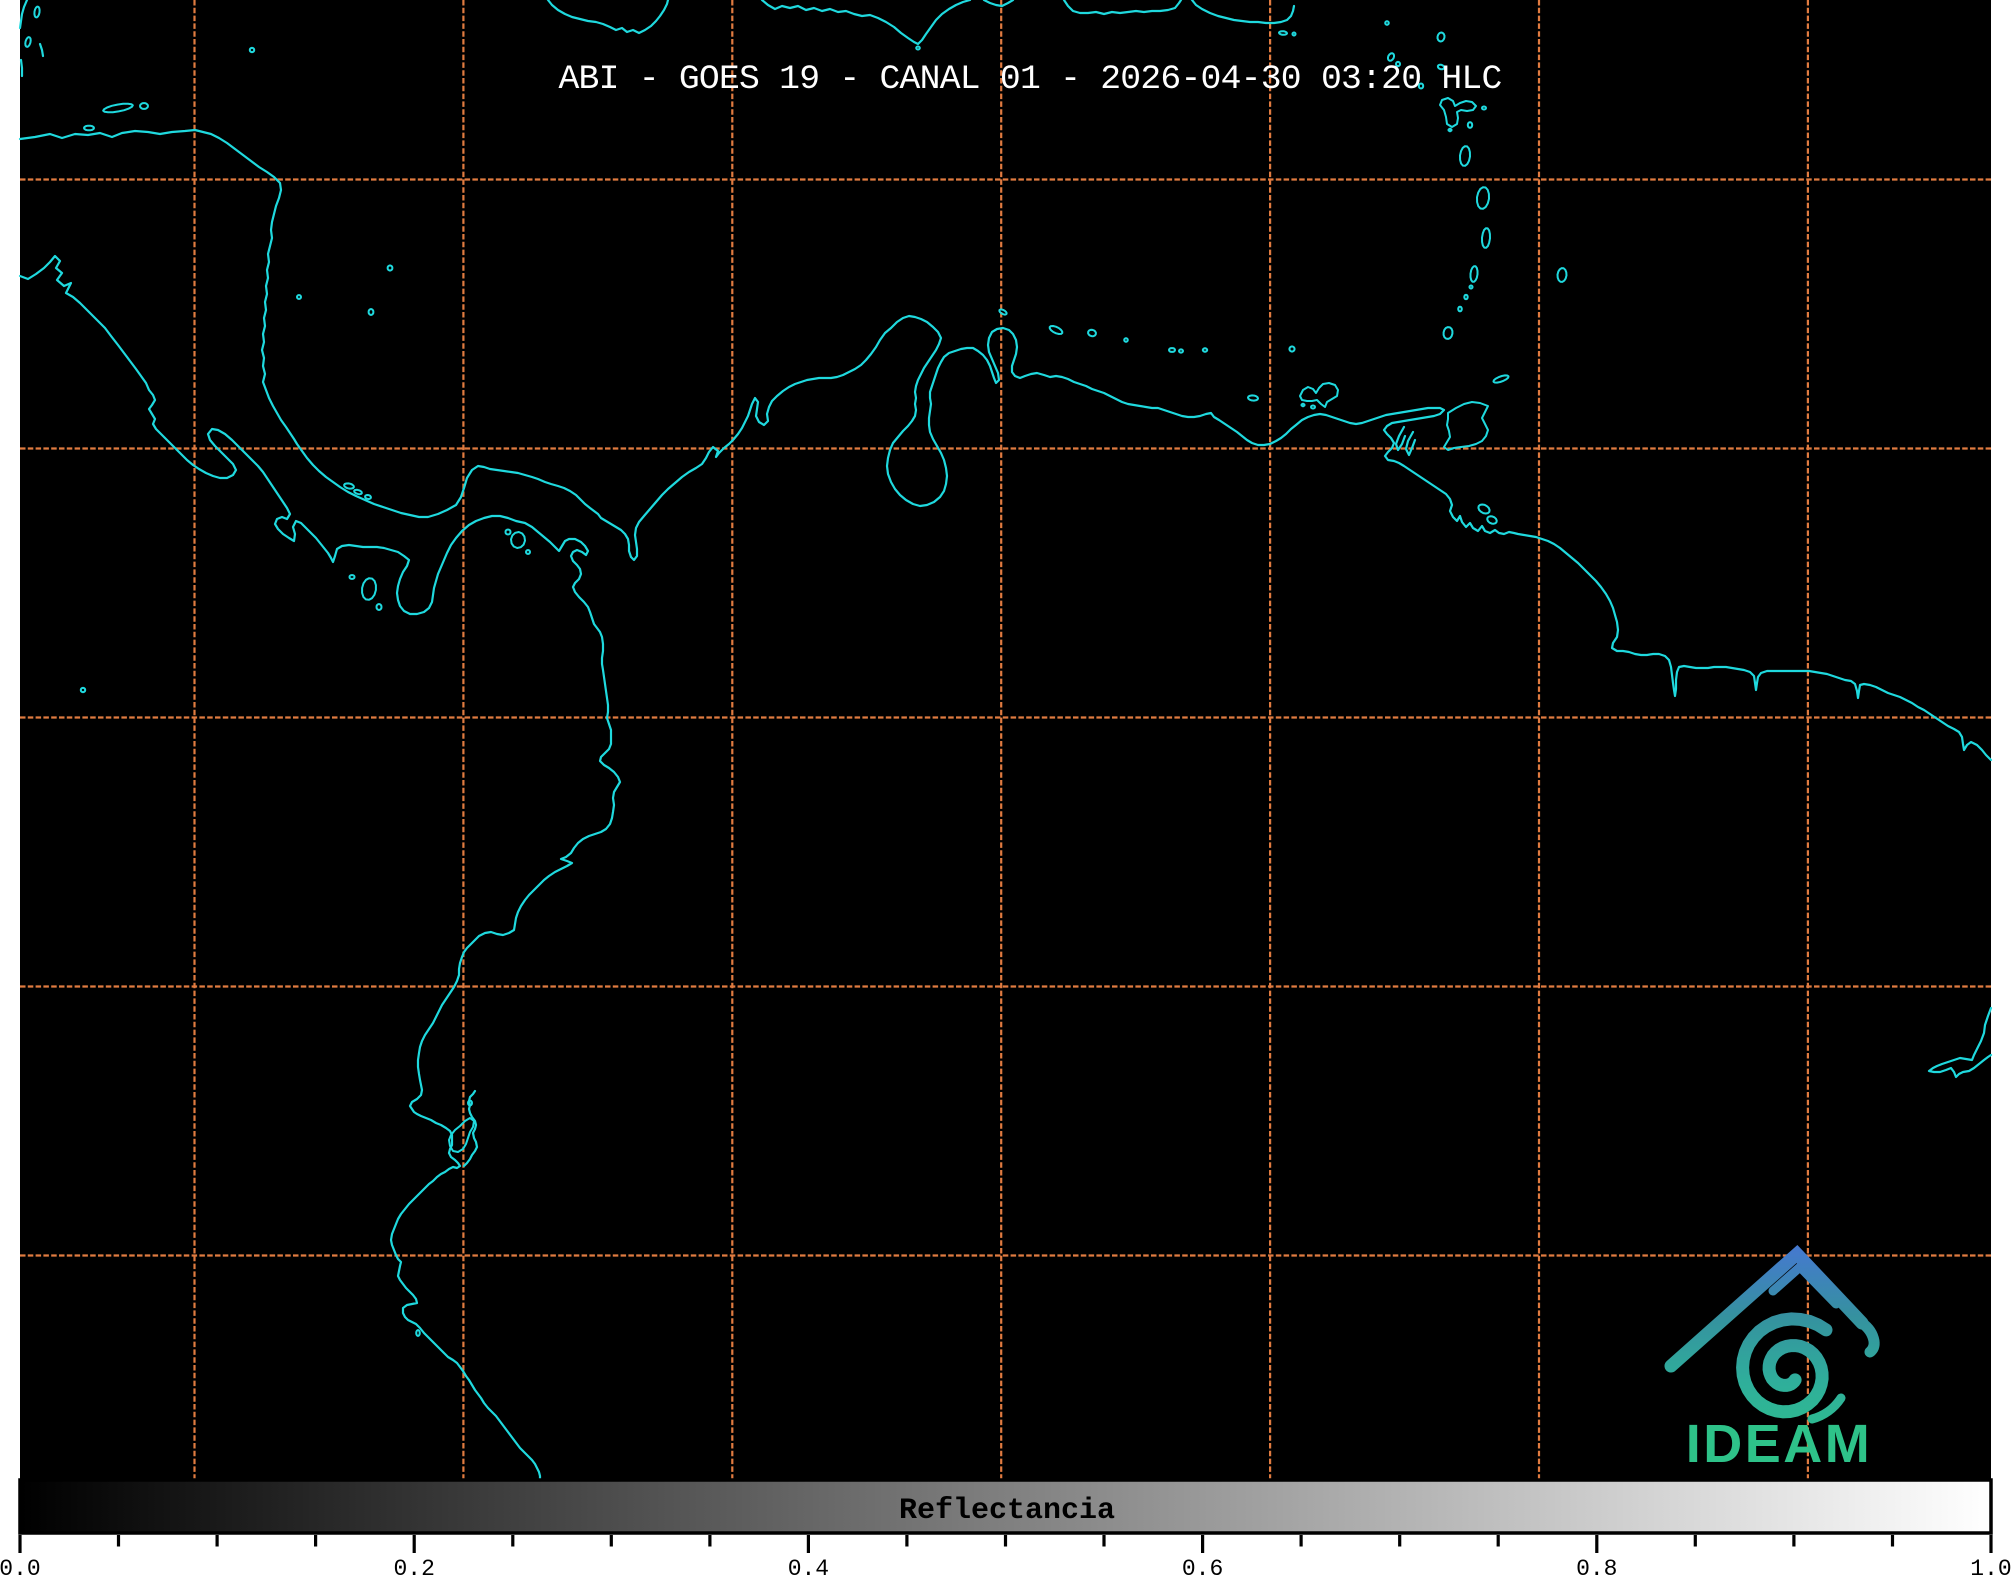  What do you see at coordinates (20, 1566) in the screenshot?
I see `svg-text: 0.0` at bounding box center [20, 1566].